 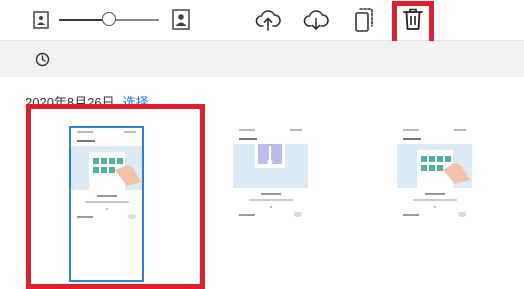 What do you see at coordinates (70, 102) in the screenshot?
I see `group-date: 2020年8月26日` at bounding box center [70, 102].